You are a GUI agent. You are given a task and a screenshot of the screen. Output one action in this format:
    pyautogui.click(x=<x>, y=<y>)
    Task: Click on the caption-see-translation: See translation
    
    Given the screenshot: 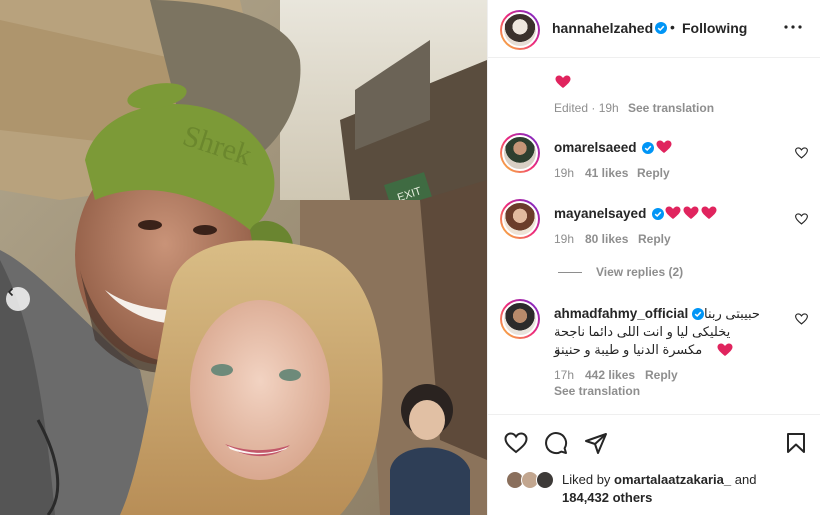 What is the action you would take?
    pyautogui.click(x=671, y=108)
    